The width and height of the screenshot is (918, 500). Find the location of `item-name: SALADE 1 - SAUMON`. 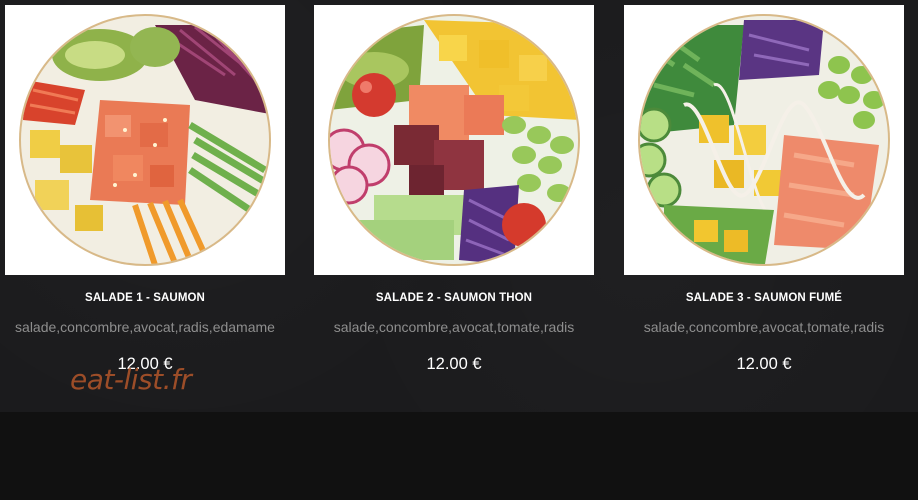

item-name: SALADE 1 - SAUMON is located at coordinates (145, 298).